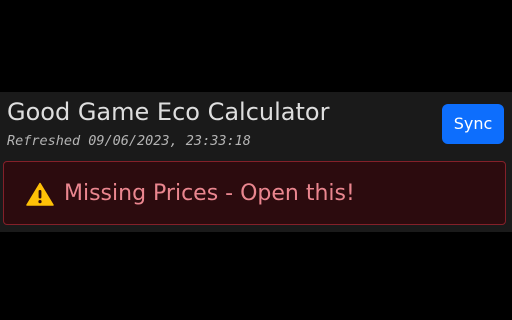 This screenshot has width=512, height=320. What do you see at coordinates (473, 124) in the screenshot?
I see `sync-button: Sync` at bounding box center [473, 124].